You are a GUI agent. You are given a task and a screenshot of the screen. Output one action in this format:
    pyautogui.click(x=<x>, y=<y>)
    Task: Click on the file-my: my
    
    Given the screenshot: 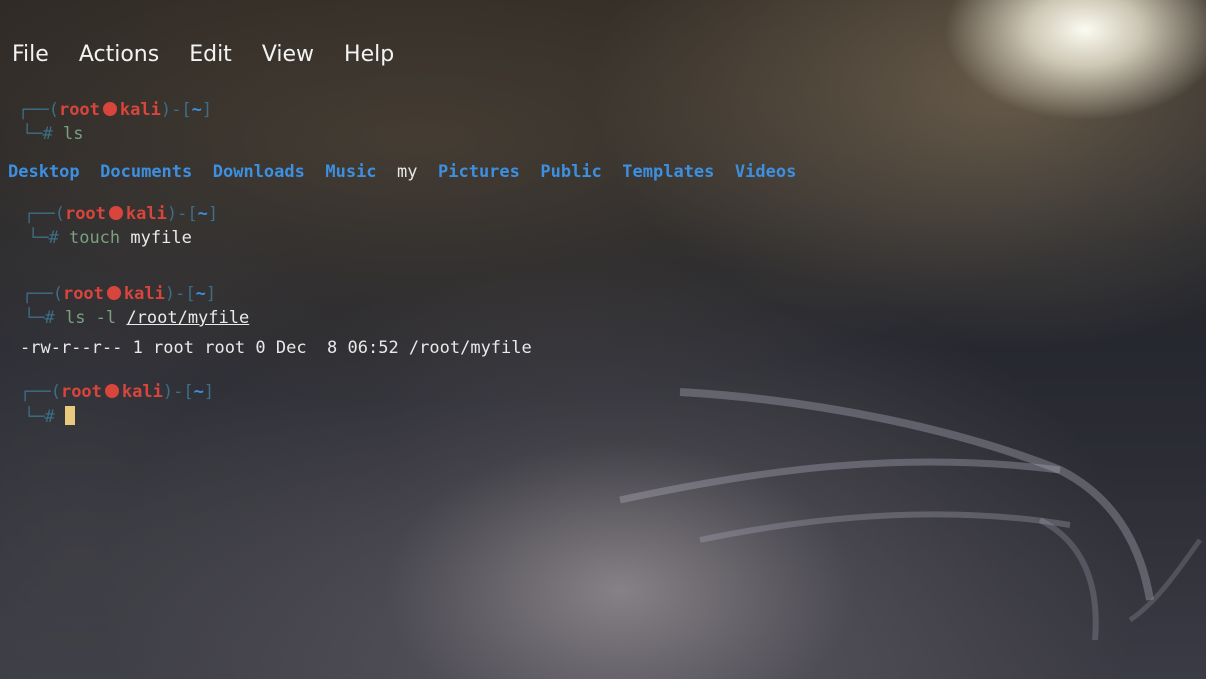 What is the action you would take?
    pyautogui.click(x=407, y=172)
    